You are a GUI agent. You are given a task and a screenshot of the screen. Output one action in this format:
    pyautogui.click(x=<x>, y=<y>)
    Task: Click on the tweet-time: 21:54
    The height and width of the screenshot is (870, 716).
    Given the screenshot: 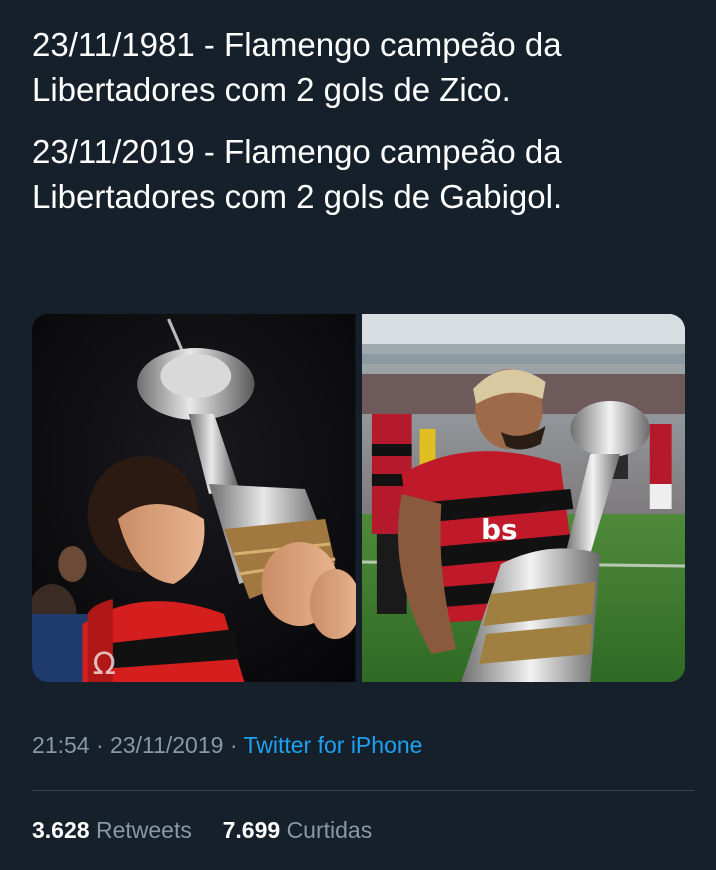 What is the action you would take?
    pyautogui.click(x=61, y=745)
    